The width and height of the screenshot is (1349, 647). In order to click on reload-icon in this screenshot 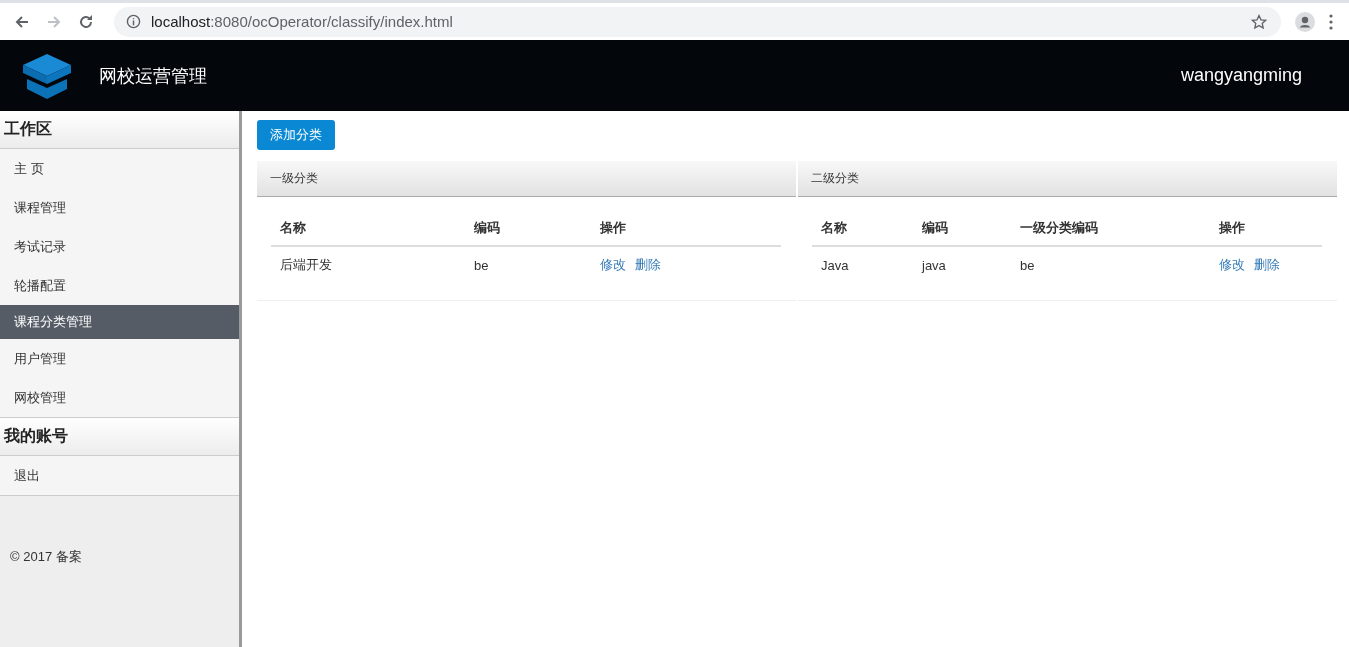, I will do `click(86, 21)`.